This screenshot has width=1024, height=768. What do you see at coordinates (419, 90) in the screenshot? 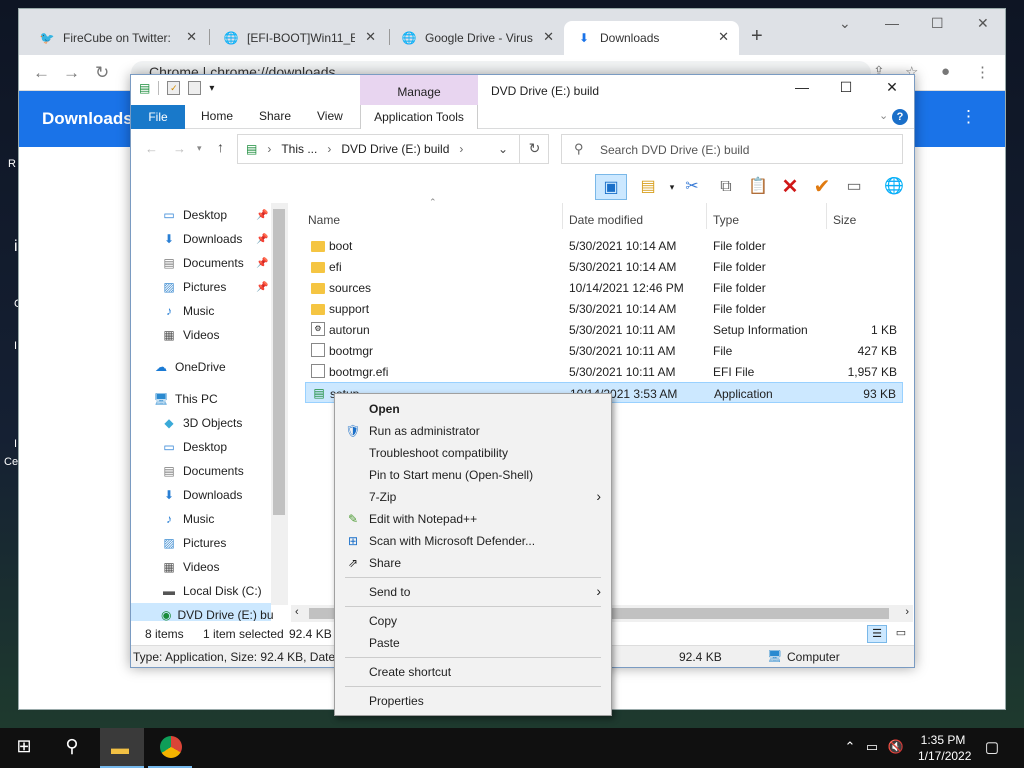
I see `manage-tab: Manage` at bounding box center [419, 90].